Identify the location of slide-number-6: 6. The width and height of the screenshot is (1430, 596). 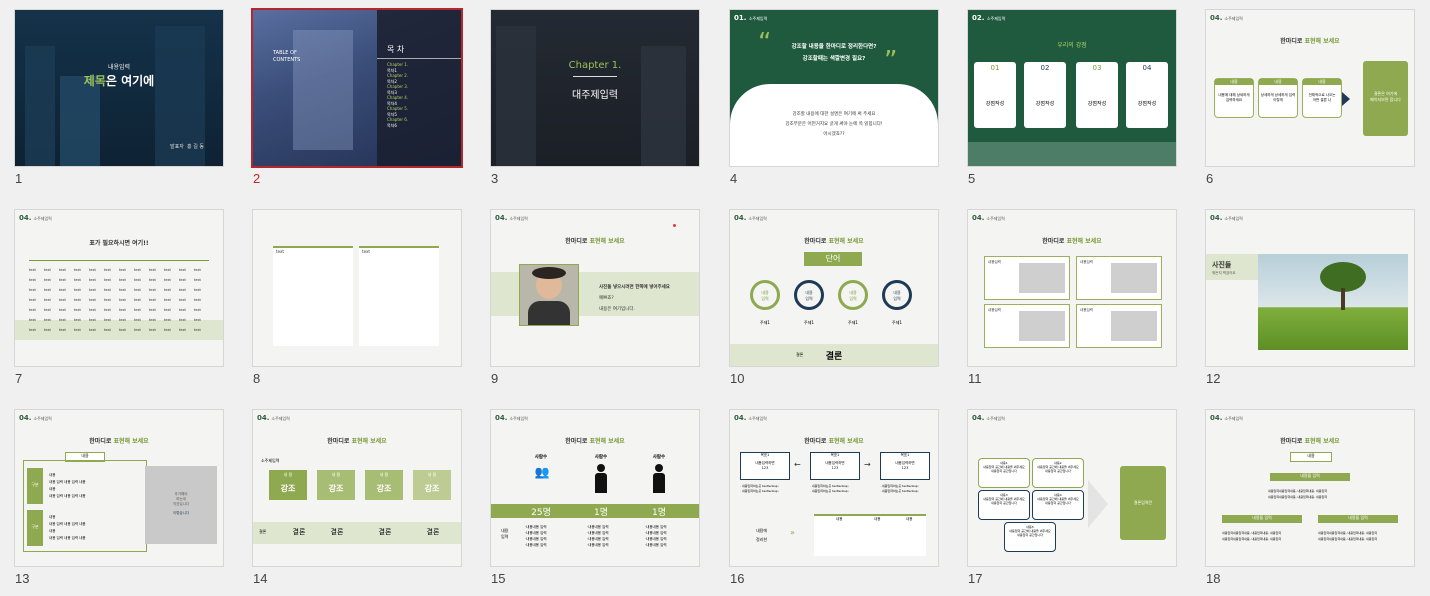
(1210, 178).